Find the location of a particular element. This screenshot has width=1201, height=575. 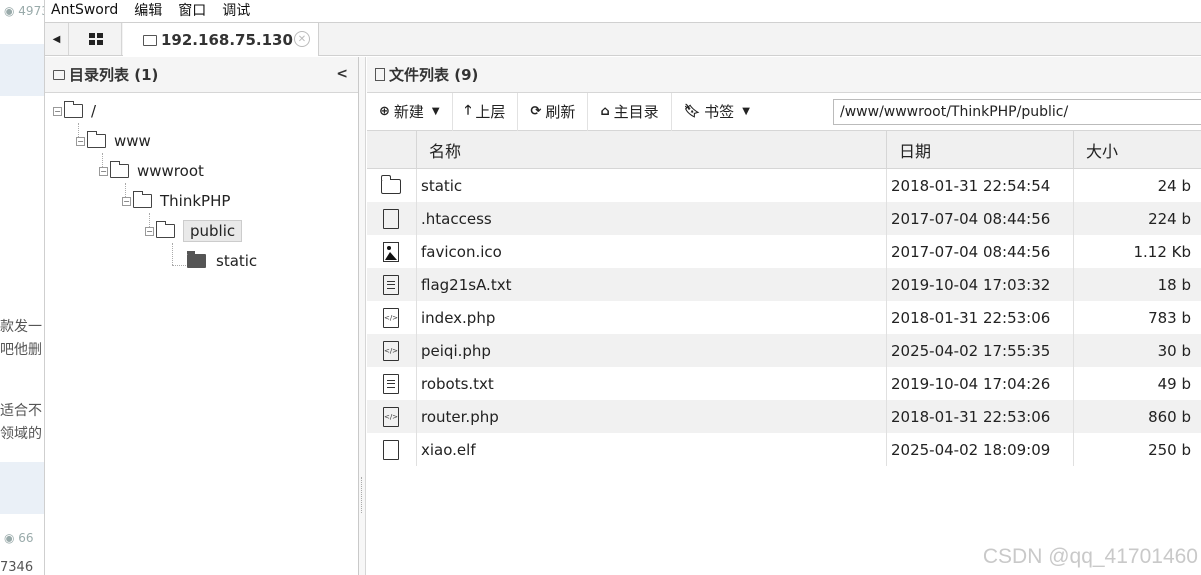

home-dir-button-label: 主目录 is located at coordinates (636, 112).